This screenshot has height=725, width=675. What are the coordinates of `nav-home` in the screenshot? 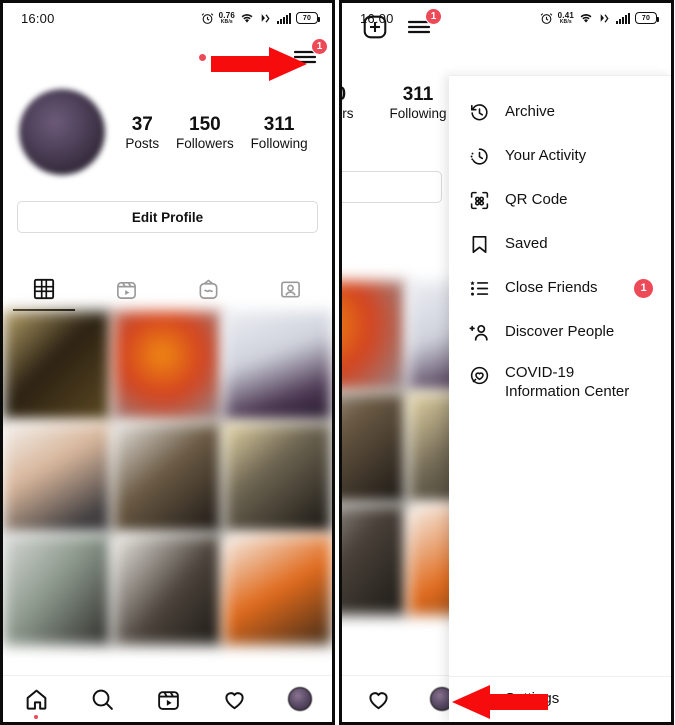 It's located at (36, 703).